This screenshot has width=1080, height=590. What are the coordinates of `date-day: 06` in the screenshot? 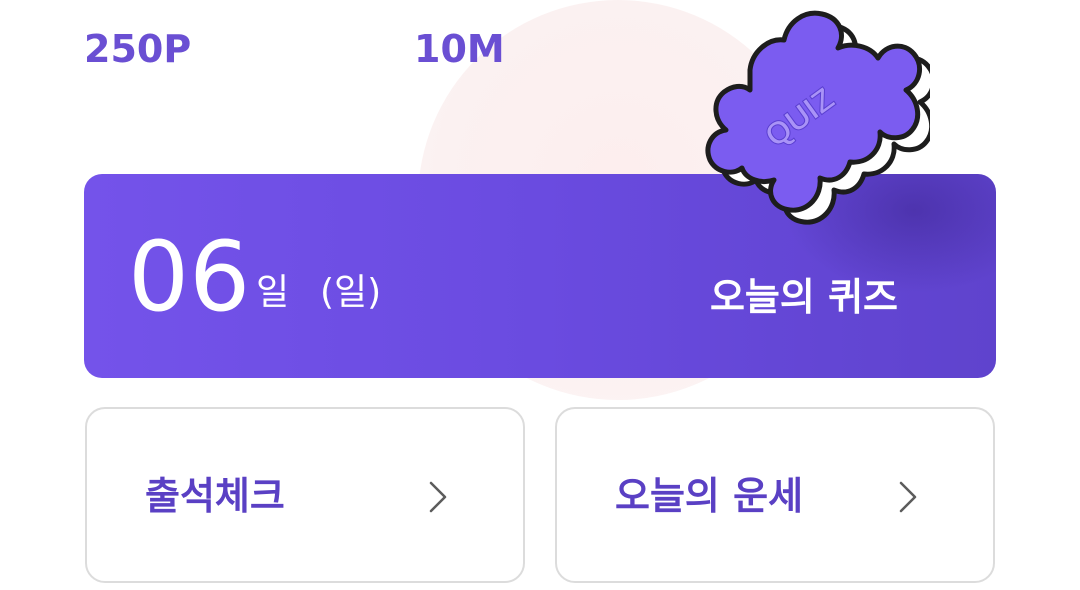 It's located at (189, 277).